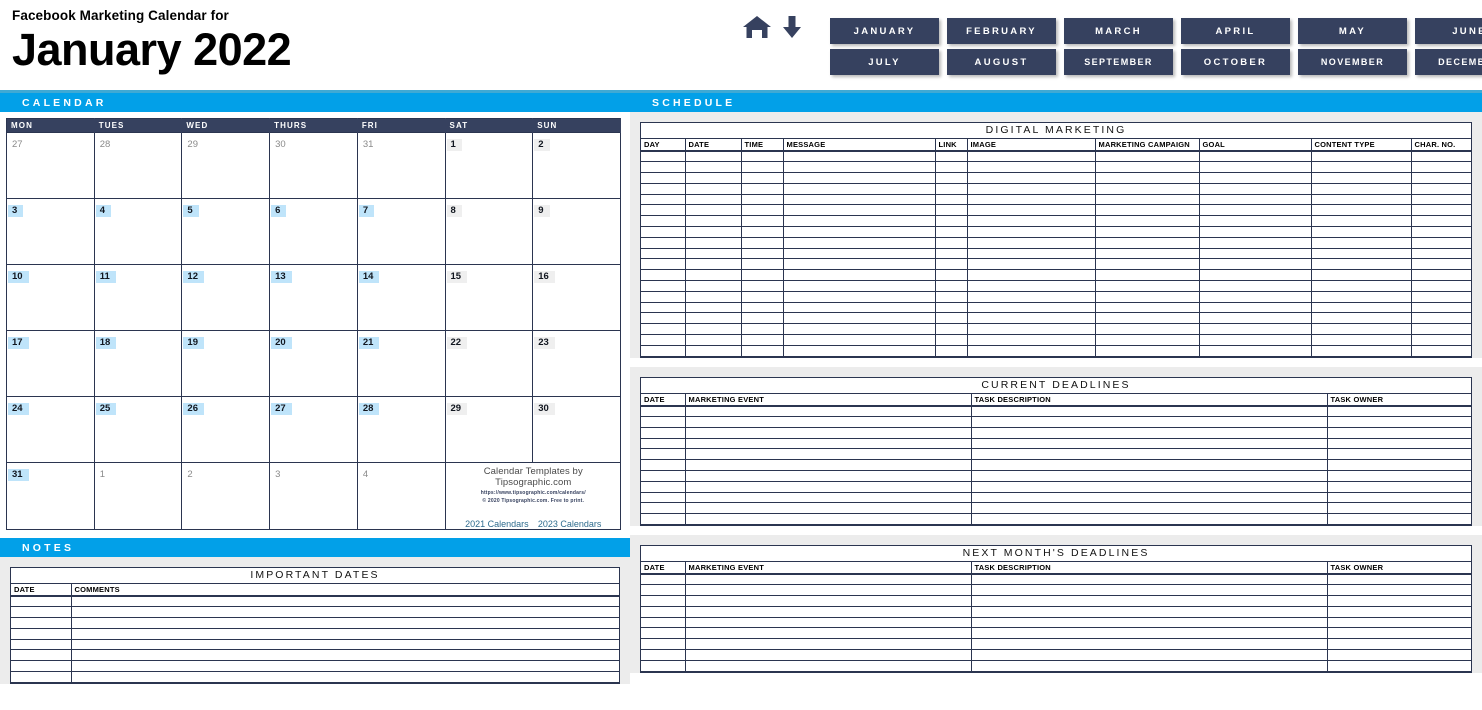 The height and width of the screenshot is (710, 1482). Describe the element at coordinates (50, 363) in the screenshot. I see `calendar-day-cell: 17` at that location.